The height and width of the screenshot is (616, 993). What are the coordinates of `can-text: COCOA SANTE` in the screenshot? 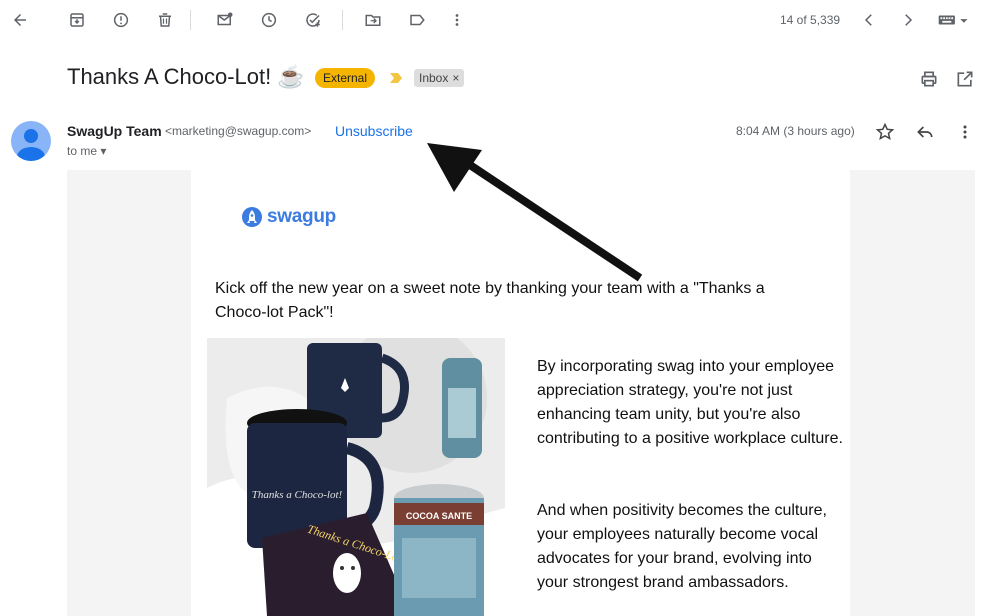 It's located at (439, 516).